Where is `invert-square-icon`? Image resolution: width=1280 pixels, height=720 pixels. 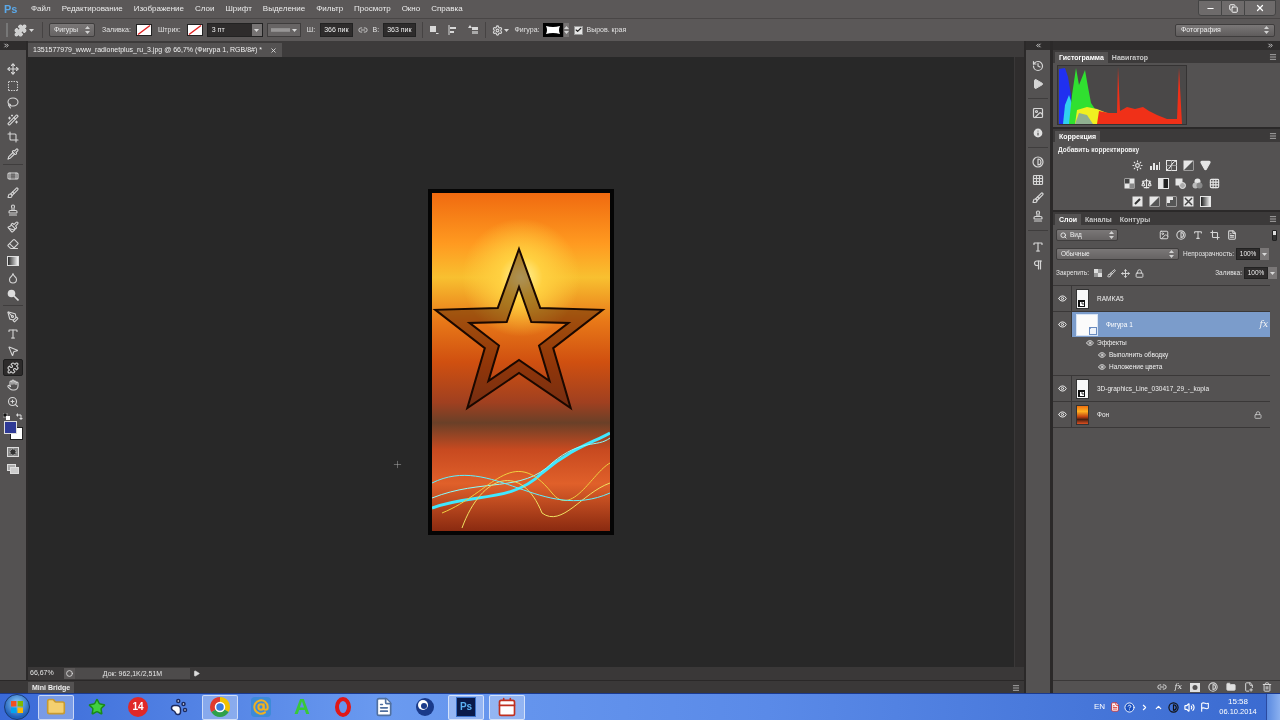
invert-square-icon is located at coordinates (1137, 201).